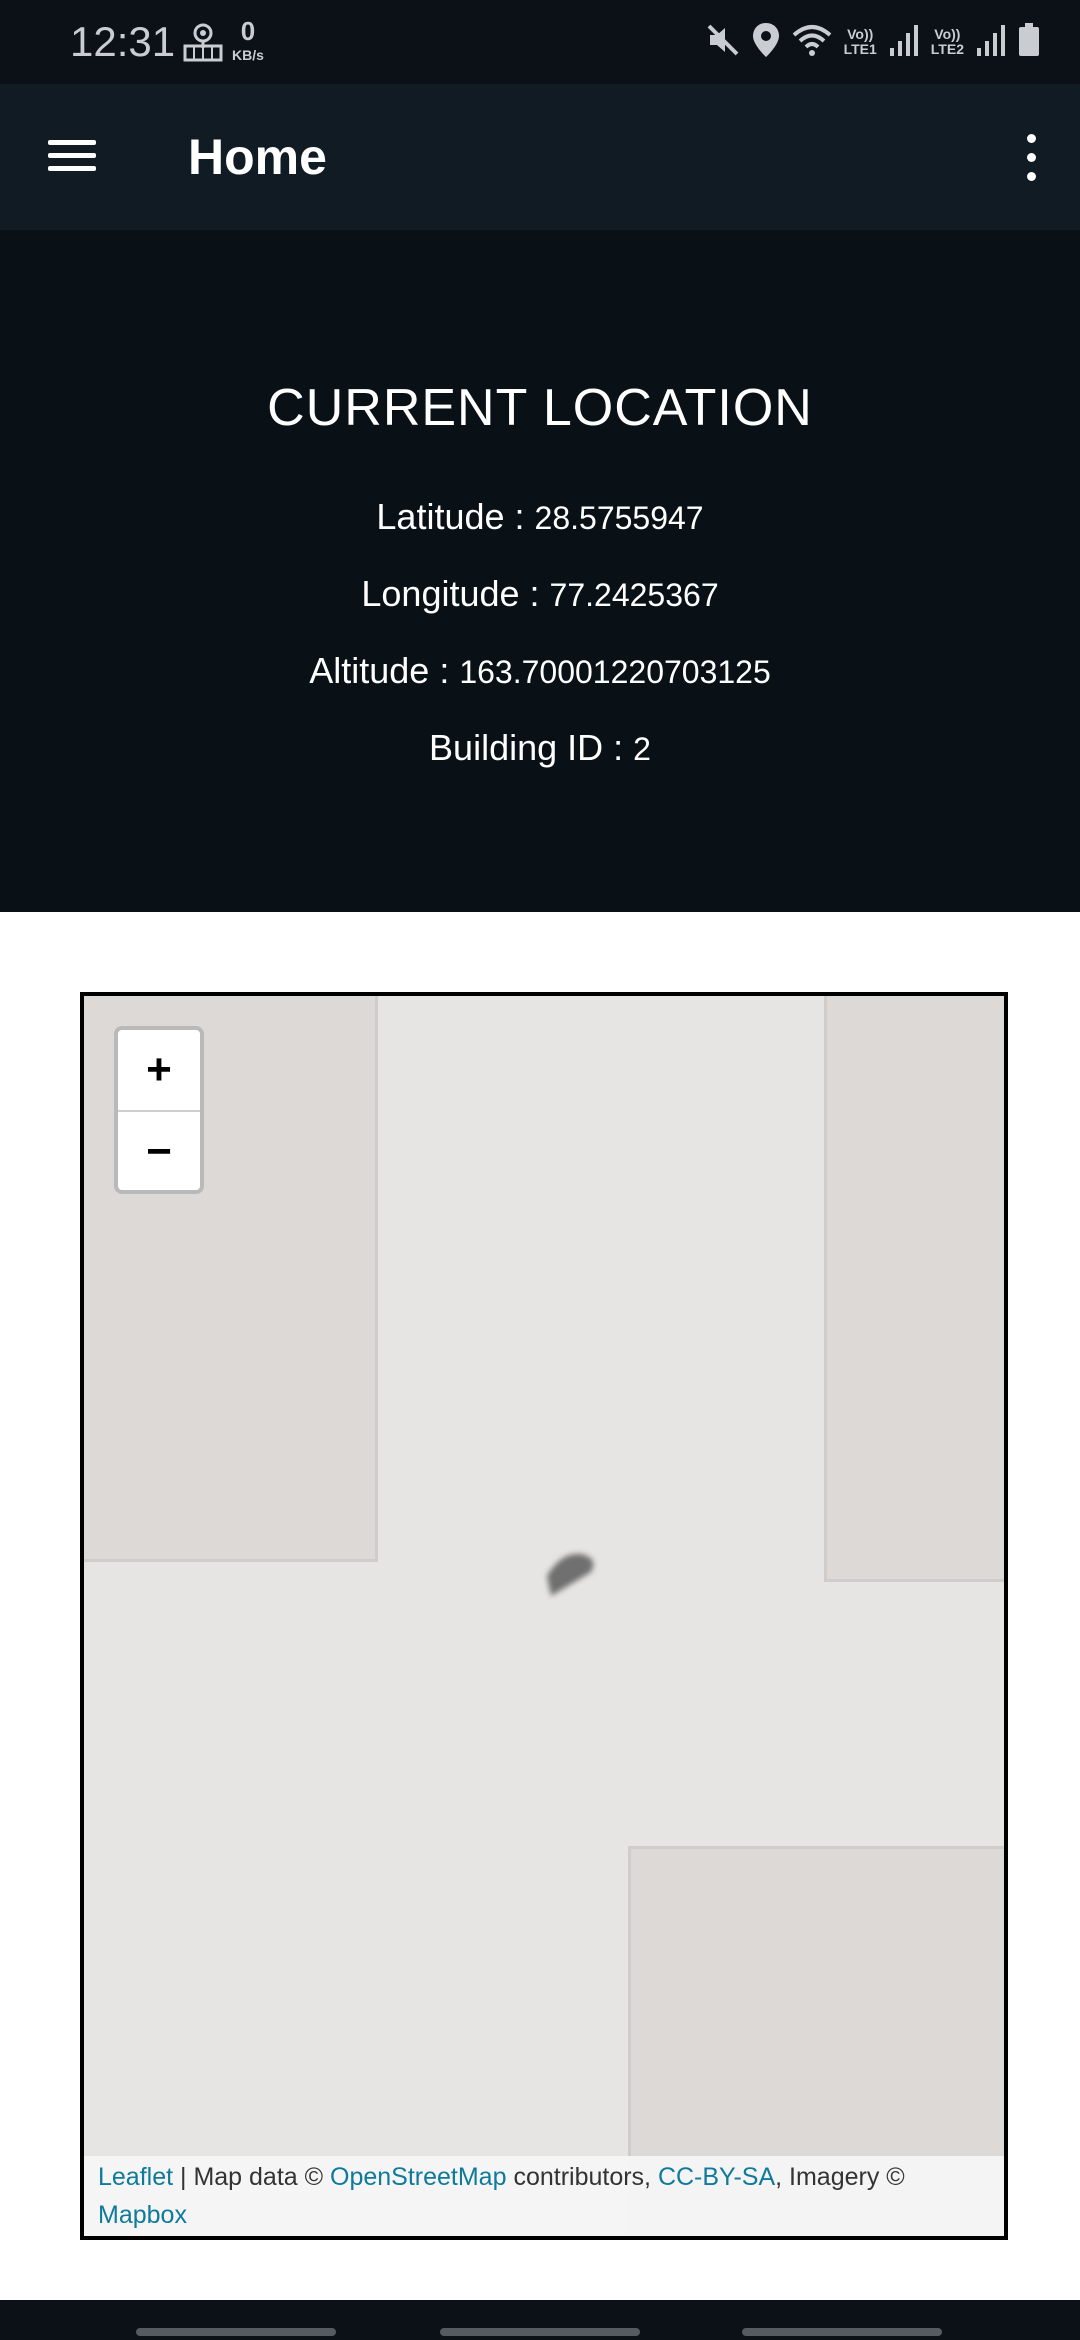 This screenshot has width=1080, height=2340. What do you see at coordinates (159, 1071) in the screenshot?
I see `zoom-in-button: +` at bounding box center [159, 1071].